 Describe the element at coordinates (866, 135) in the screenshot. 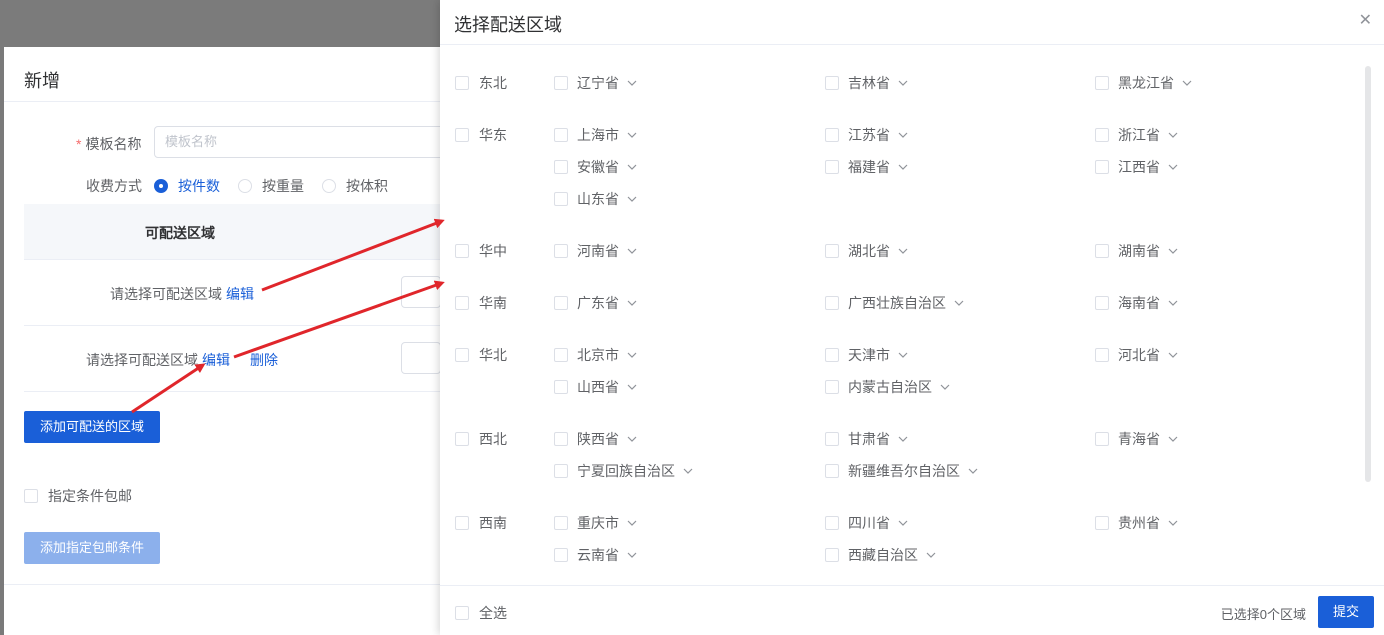

I see `province-item: 江苏省` at that location.